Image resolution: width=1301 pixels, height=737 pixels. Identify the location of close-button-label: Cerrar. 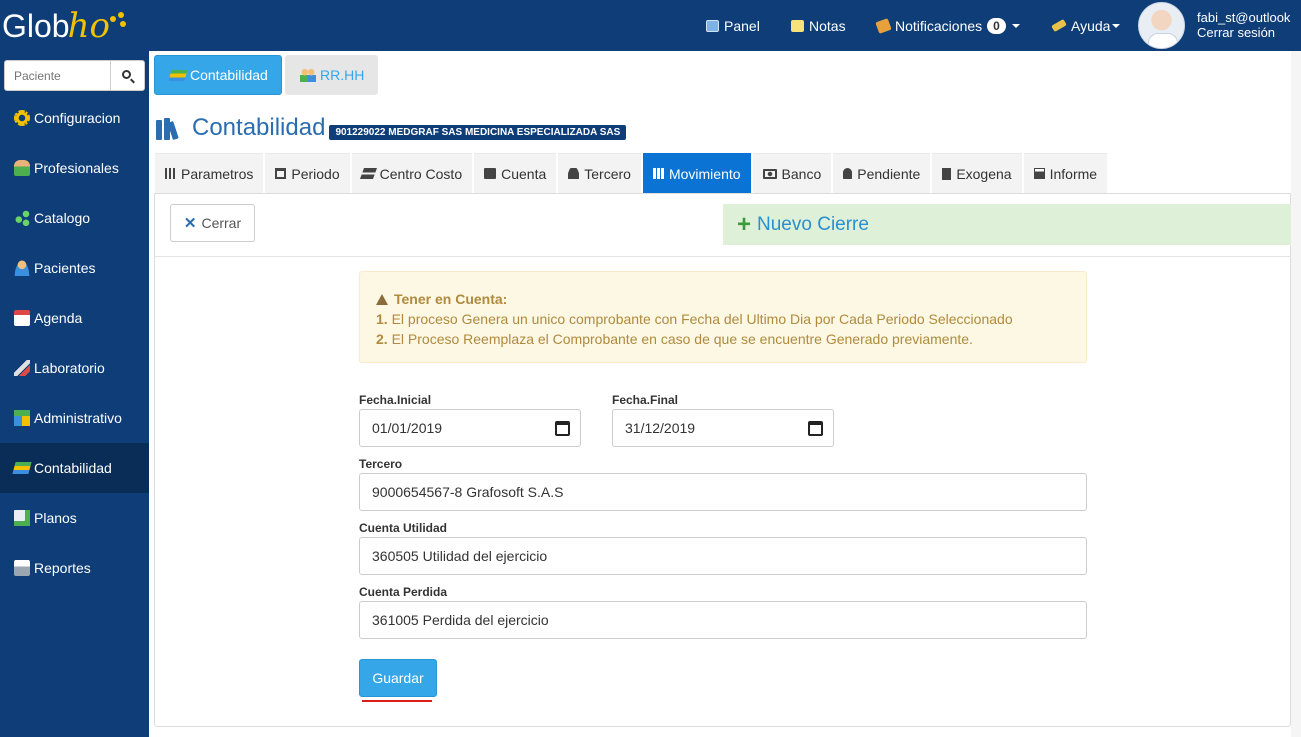
(221, 223).